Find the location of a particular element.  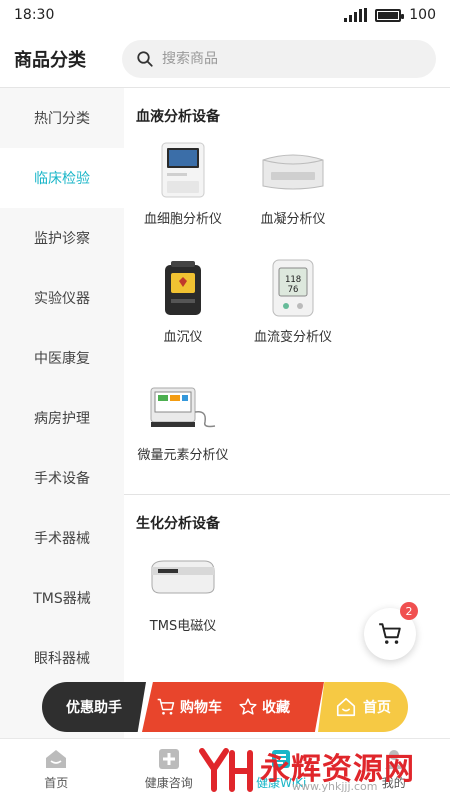

nav-mine-label: 我的 is located at coordinates (393, 783).